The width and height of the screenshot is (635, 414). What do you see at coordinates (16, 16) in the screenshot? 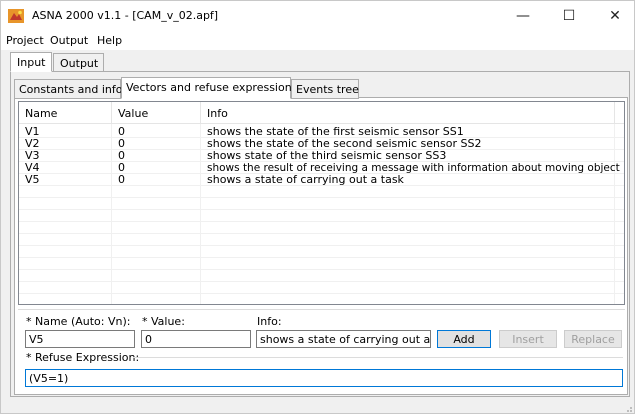
I see `app-logo-icon` at bounding box center [16, 16].